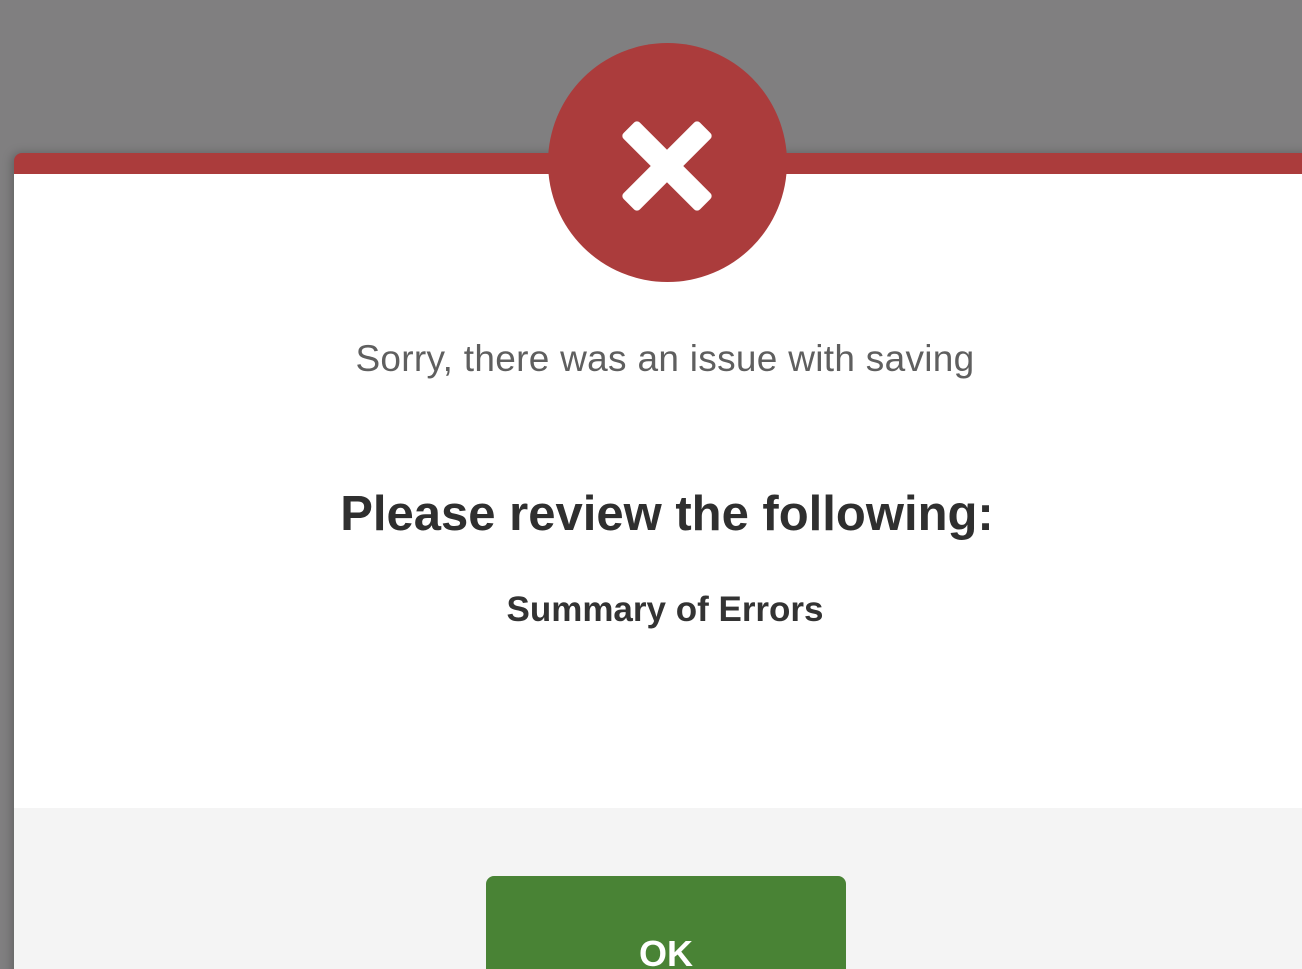  Describe the element at coordinates (667, 514) in the screenshot. I see `review-heading: Please review the following:` at that location.